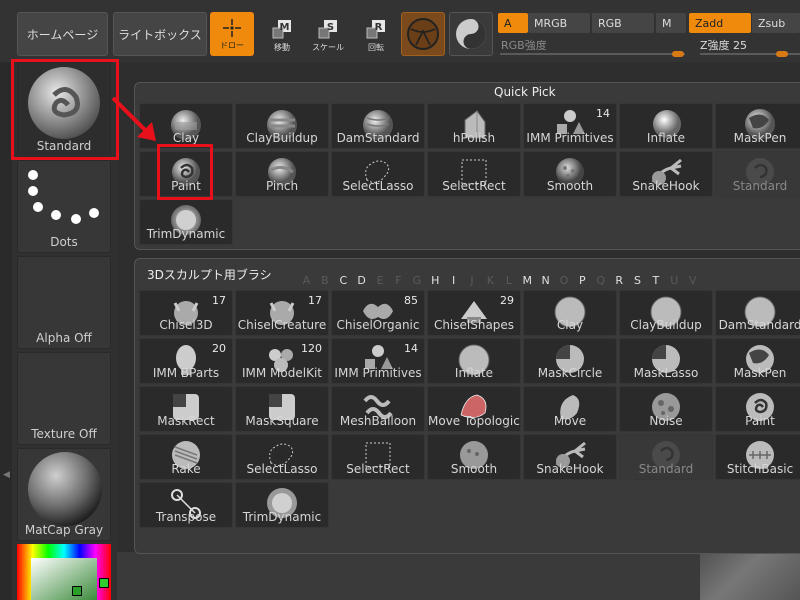 The height and width of the screenshot is (600, 800). I want to click on brush-move-topological: Move Topological, so click(474, 409).